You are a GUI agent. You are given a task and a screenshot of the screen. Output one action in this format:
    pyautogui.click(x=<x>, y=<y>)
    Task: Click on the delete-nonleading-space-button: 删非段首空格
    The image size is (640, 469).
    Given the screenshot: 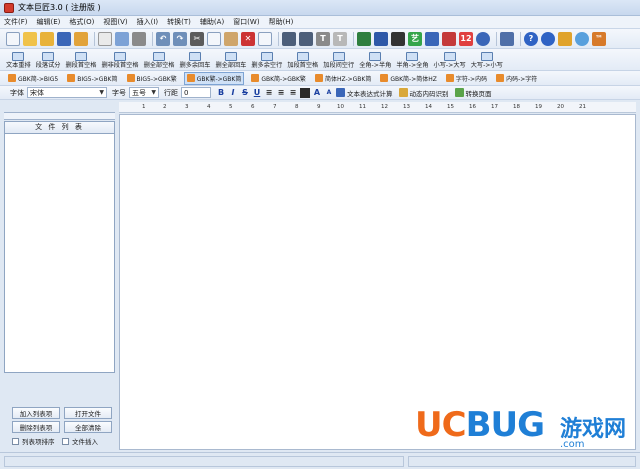 What is the action you would take?
    pyautogui.click(x=120, y=59)
    